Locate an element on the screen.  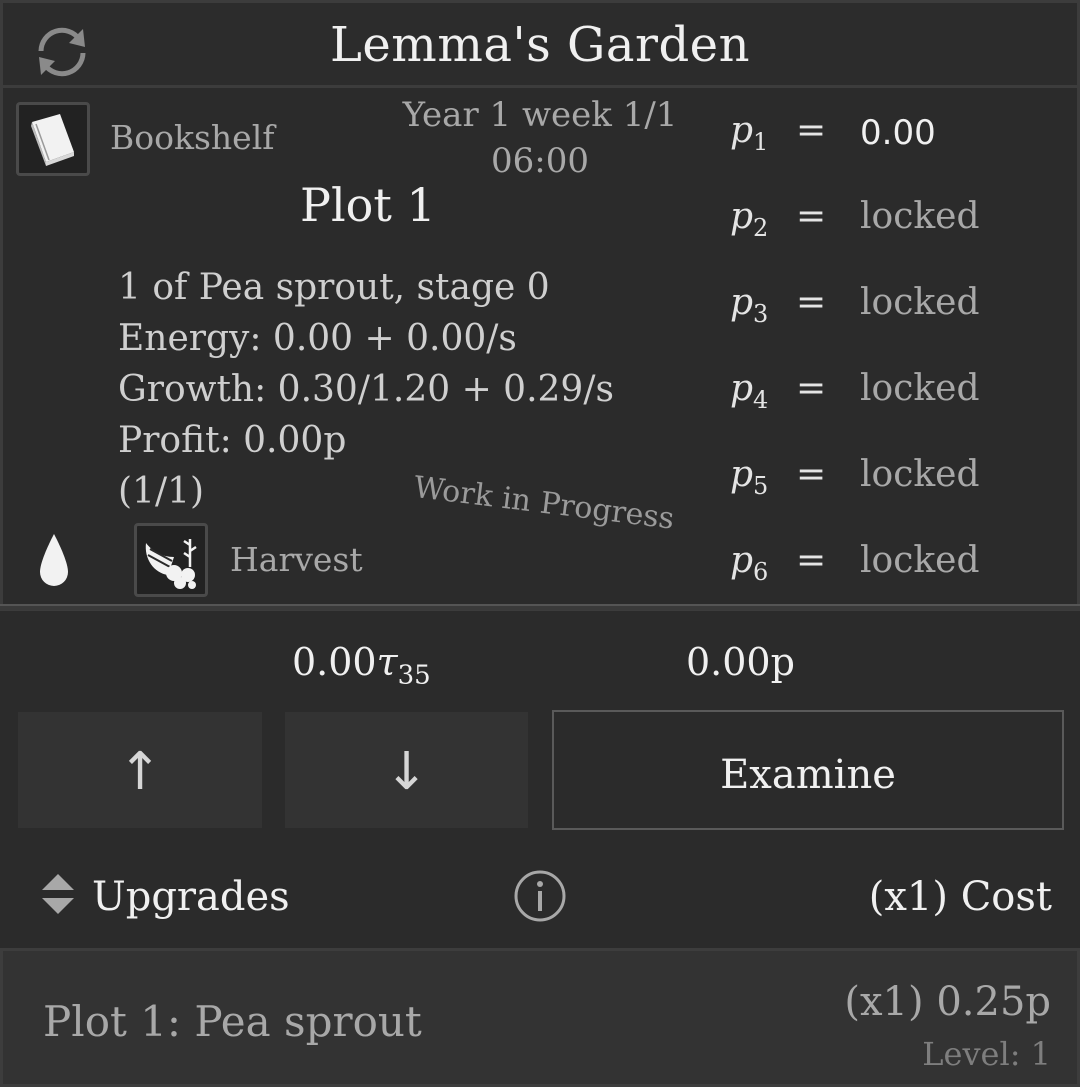
variable-row-p6: p6 = locked is located at coordinates (900, 565).